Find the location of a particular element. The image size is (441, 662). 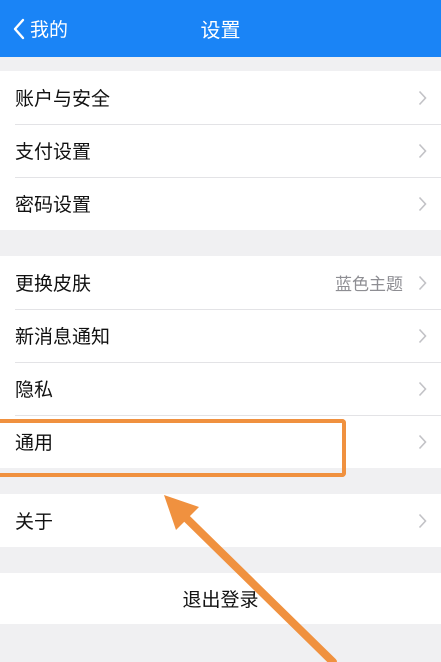

logout-button: 退出登录 is located at coordinates (220, 598).